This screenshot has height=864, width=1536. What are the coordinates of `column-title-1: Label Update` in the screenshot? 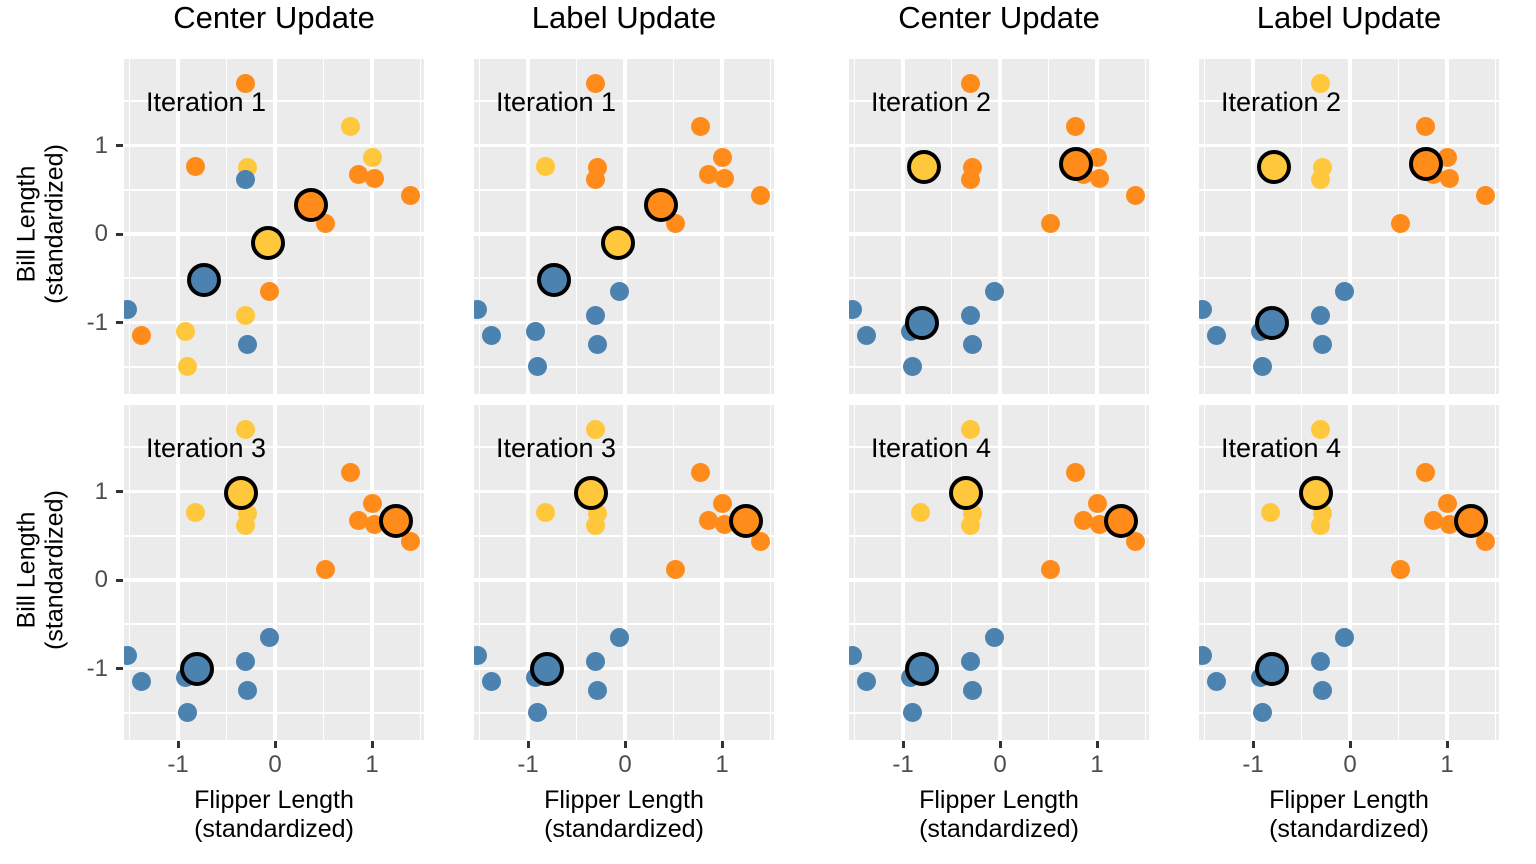 It's located at (624, 17).